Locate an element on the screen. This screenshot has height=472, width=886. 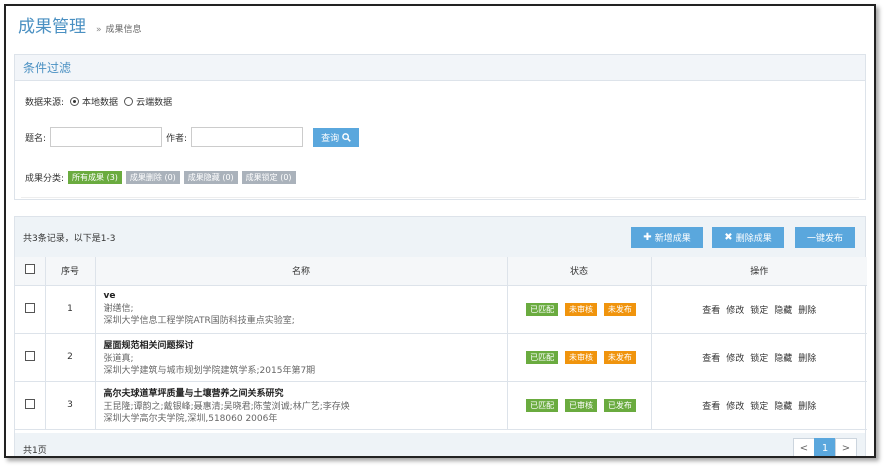
page-header: 成果管理 » 成果信息 is located at coordinates (80, 26).